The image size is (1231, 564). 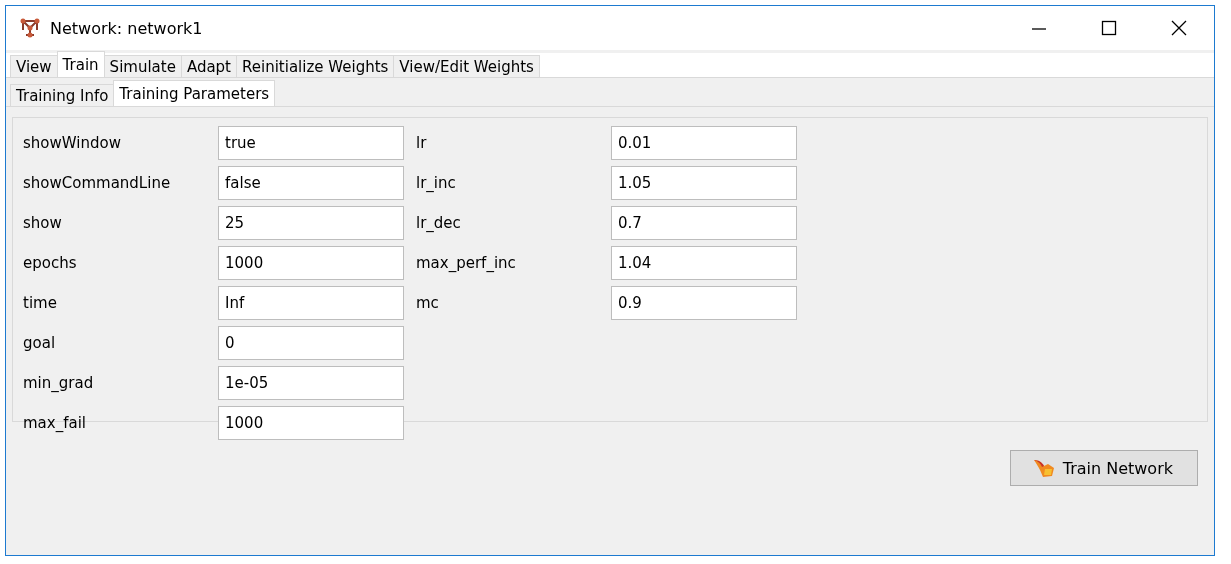 I want to click on tab: View/Edit Weights, so click(x=466, y=66).